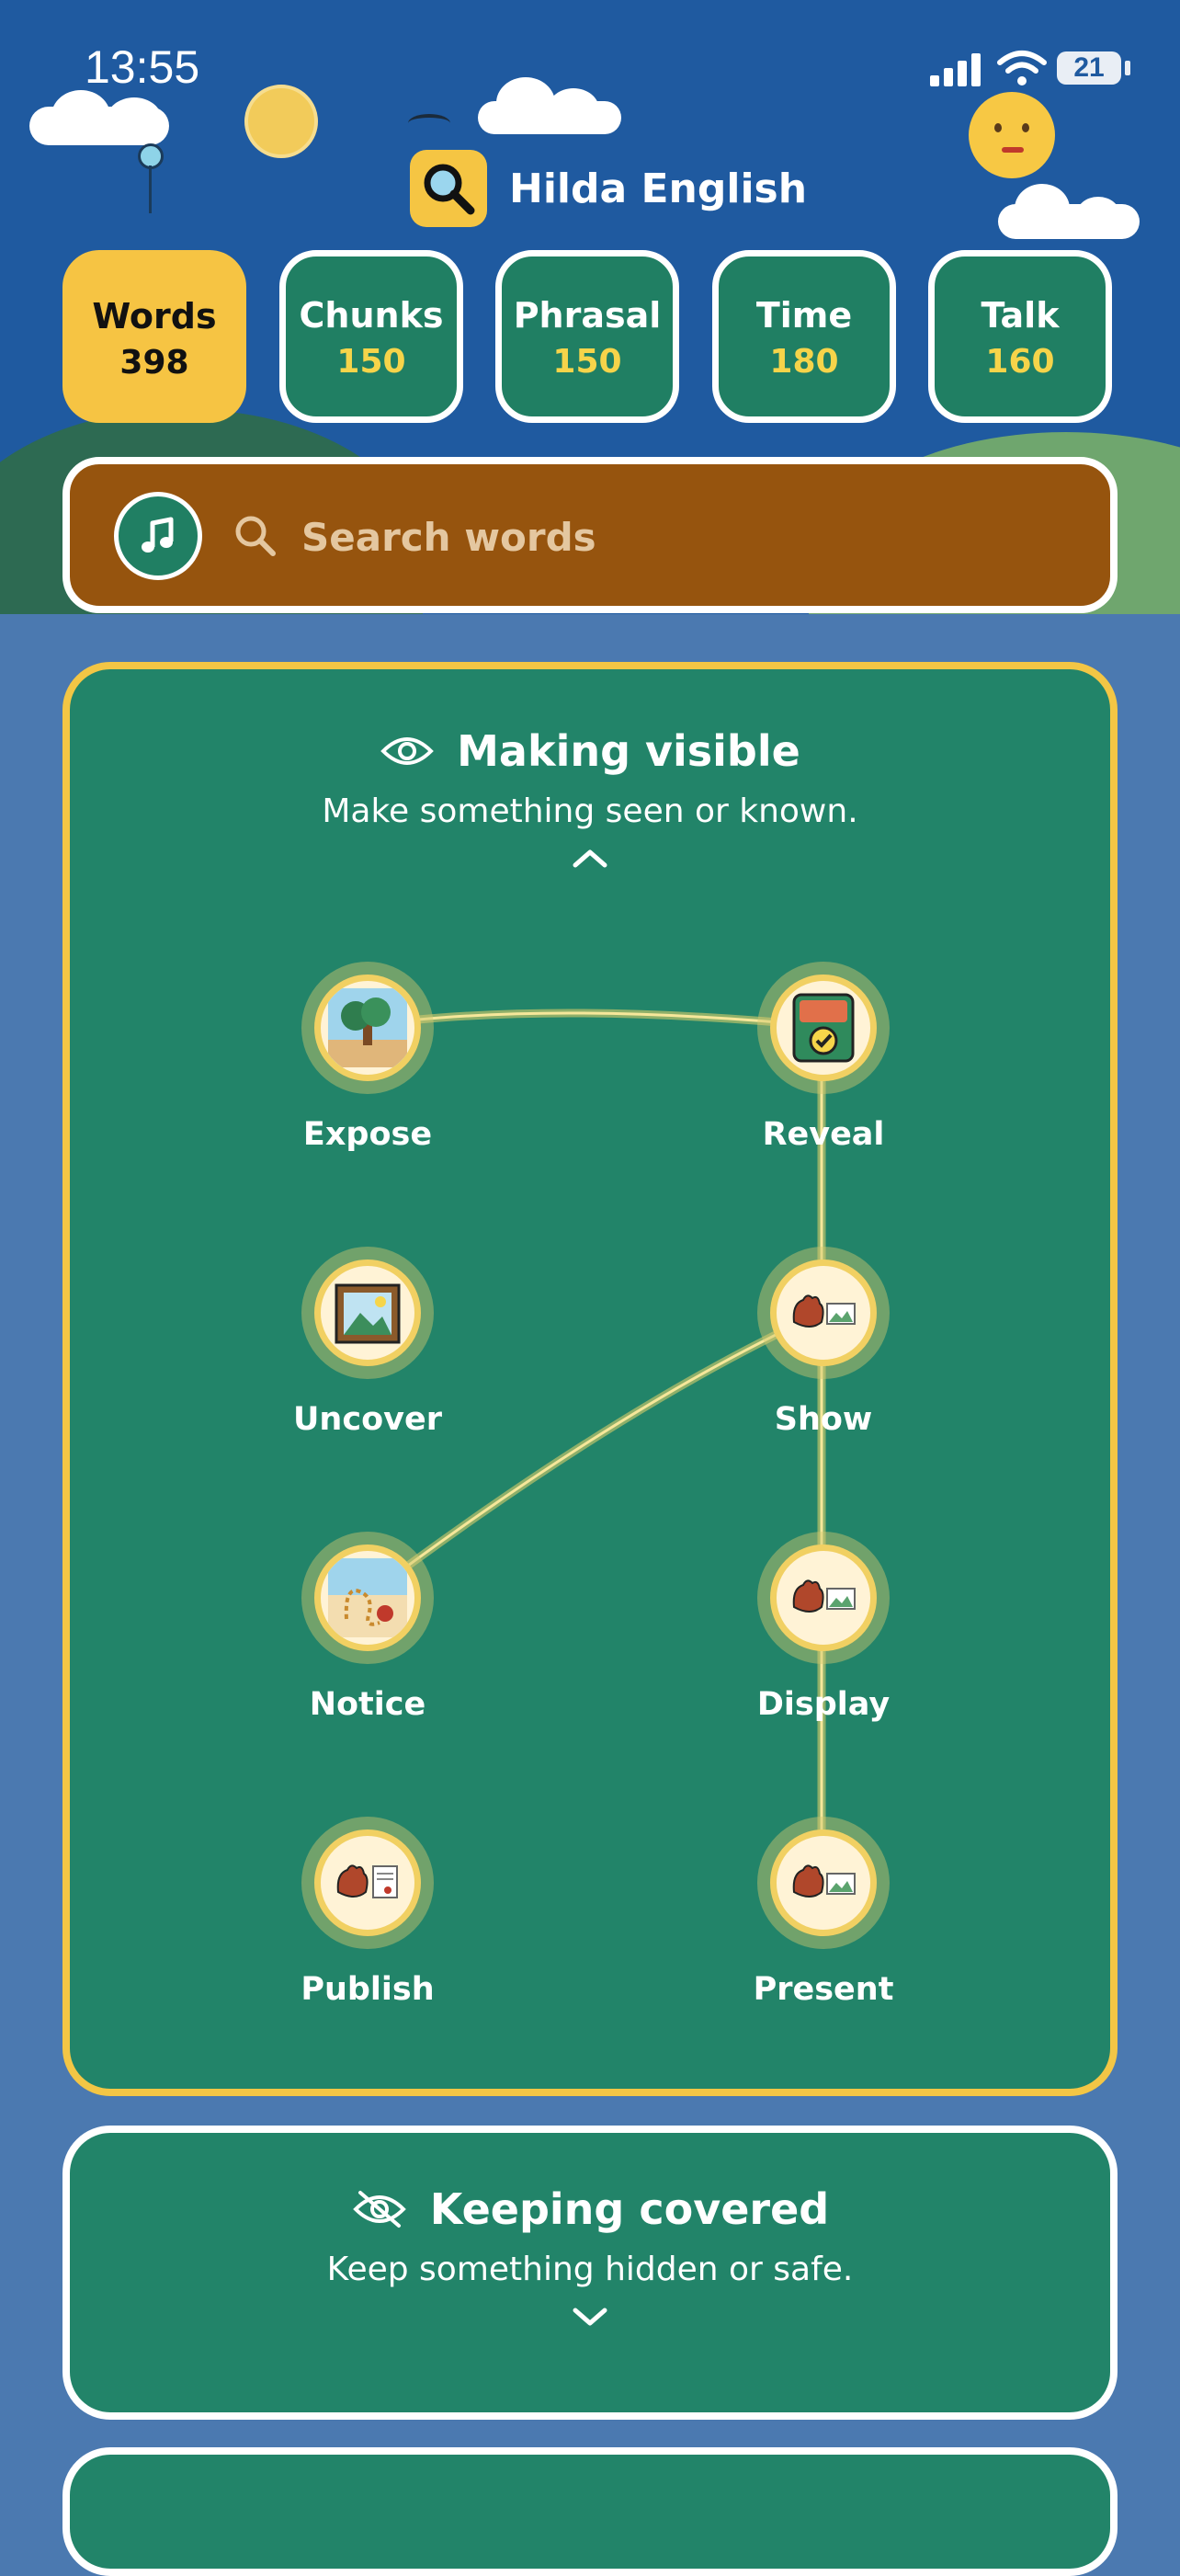 The width and height of the screenshot is (1180, 2576). I want to click on group-subtitle: Keep something hidden or safe., so click(590, 2269).